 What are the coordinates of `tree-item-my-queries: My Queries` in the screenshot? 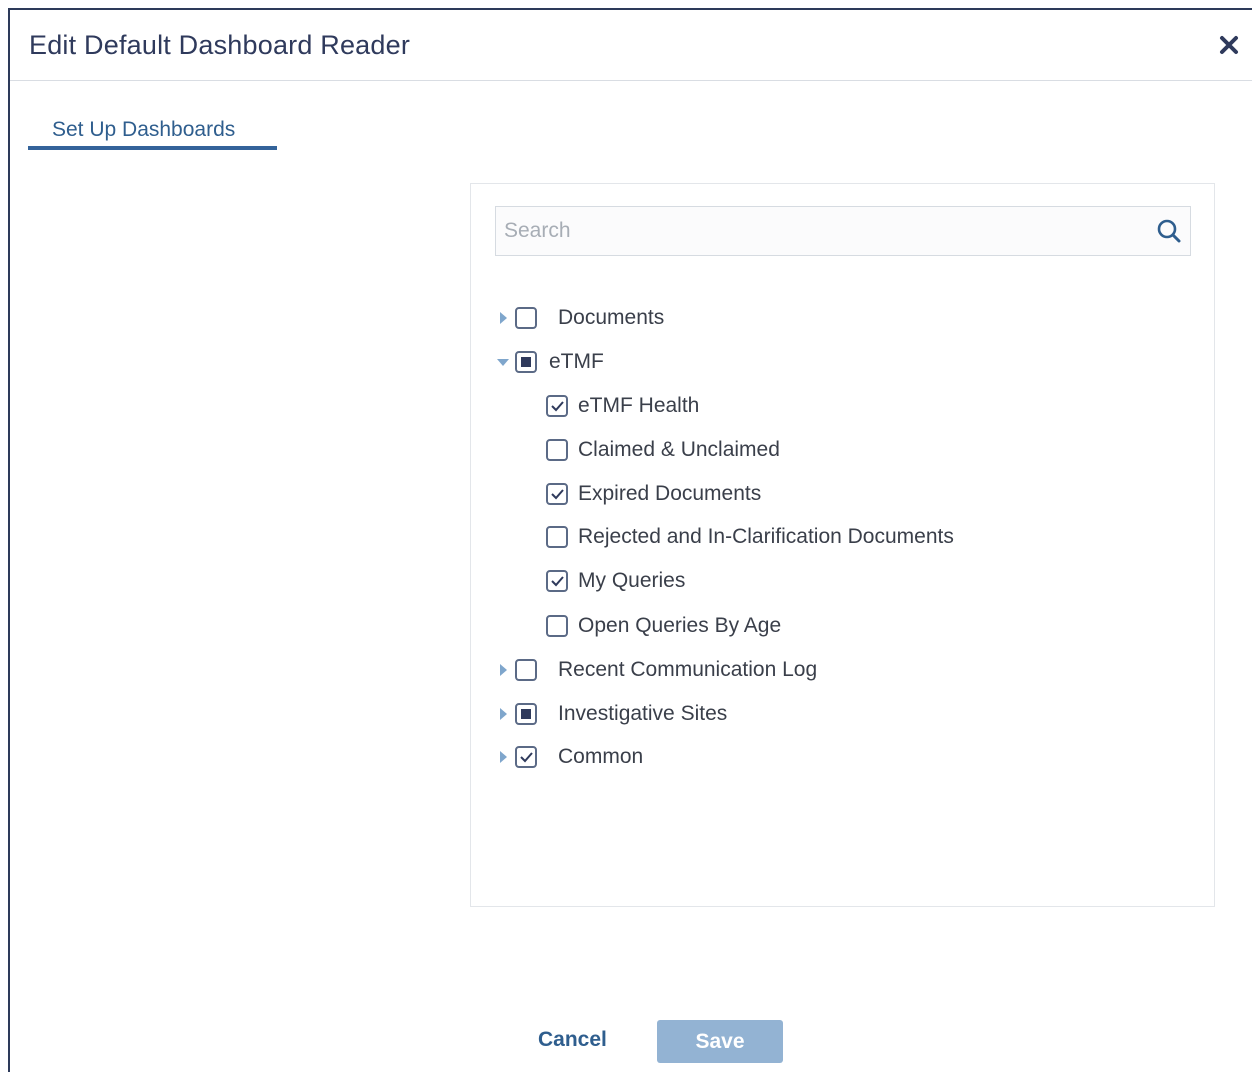 It's located at (615, 581).